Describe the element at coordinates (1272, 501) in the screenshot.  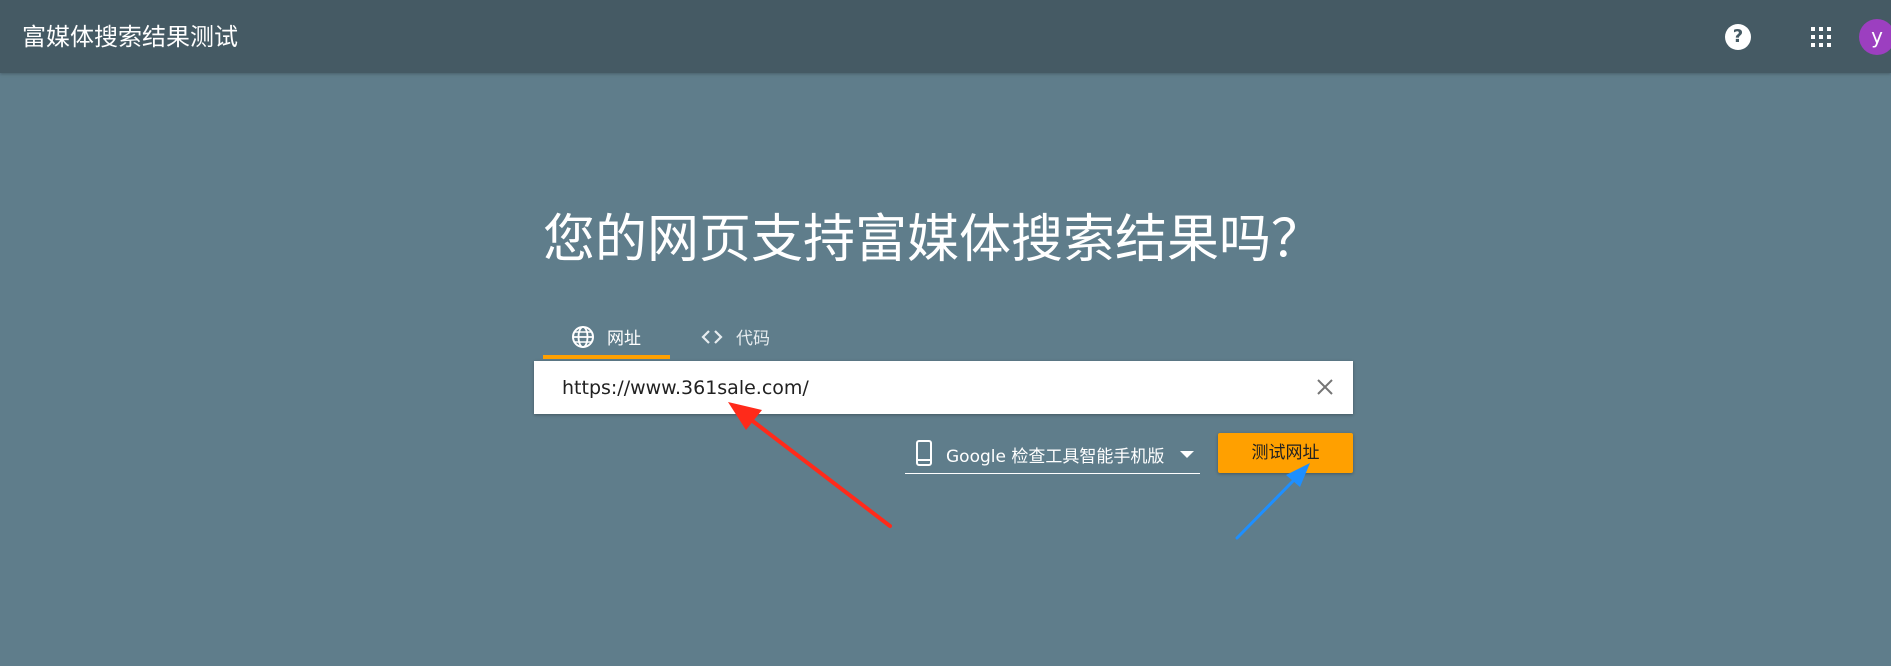
I see `blue-annotation-arrow` at that location.